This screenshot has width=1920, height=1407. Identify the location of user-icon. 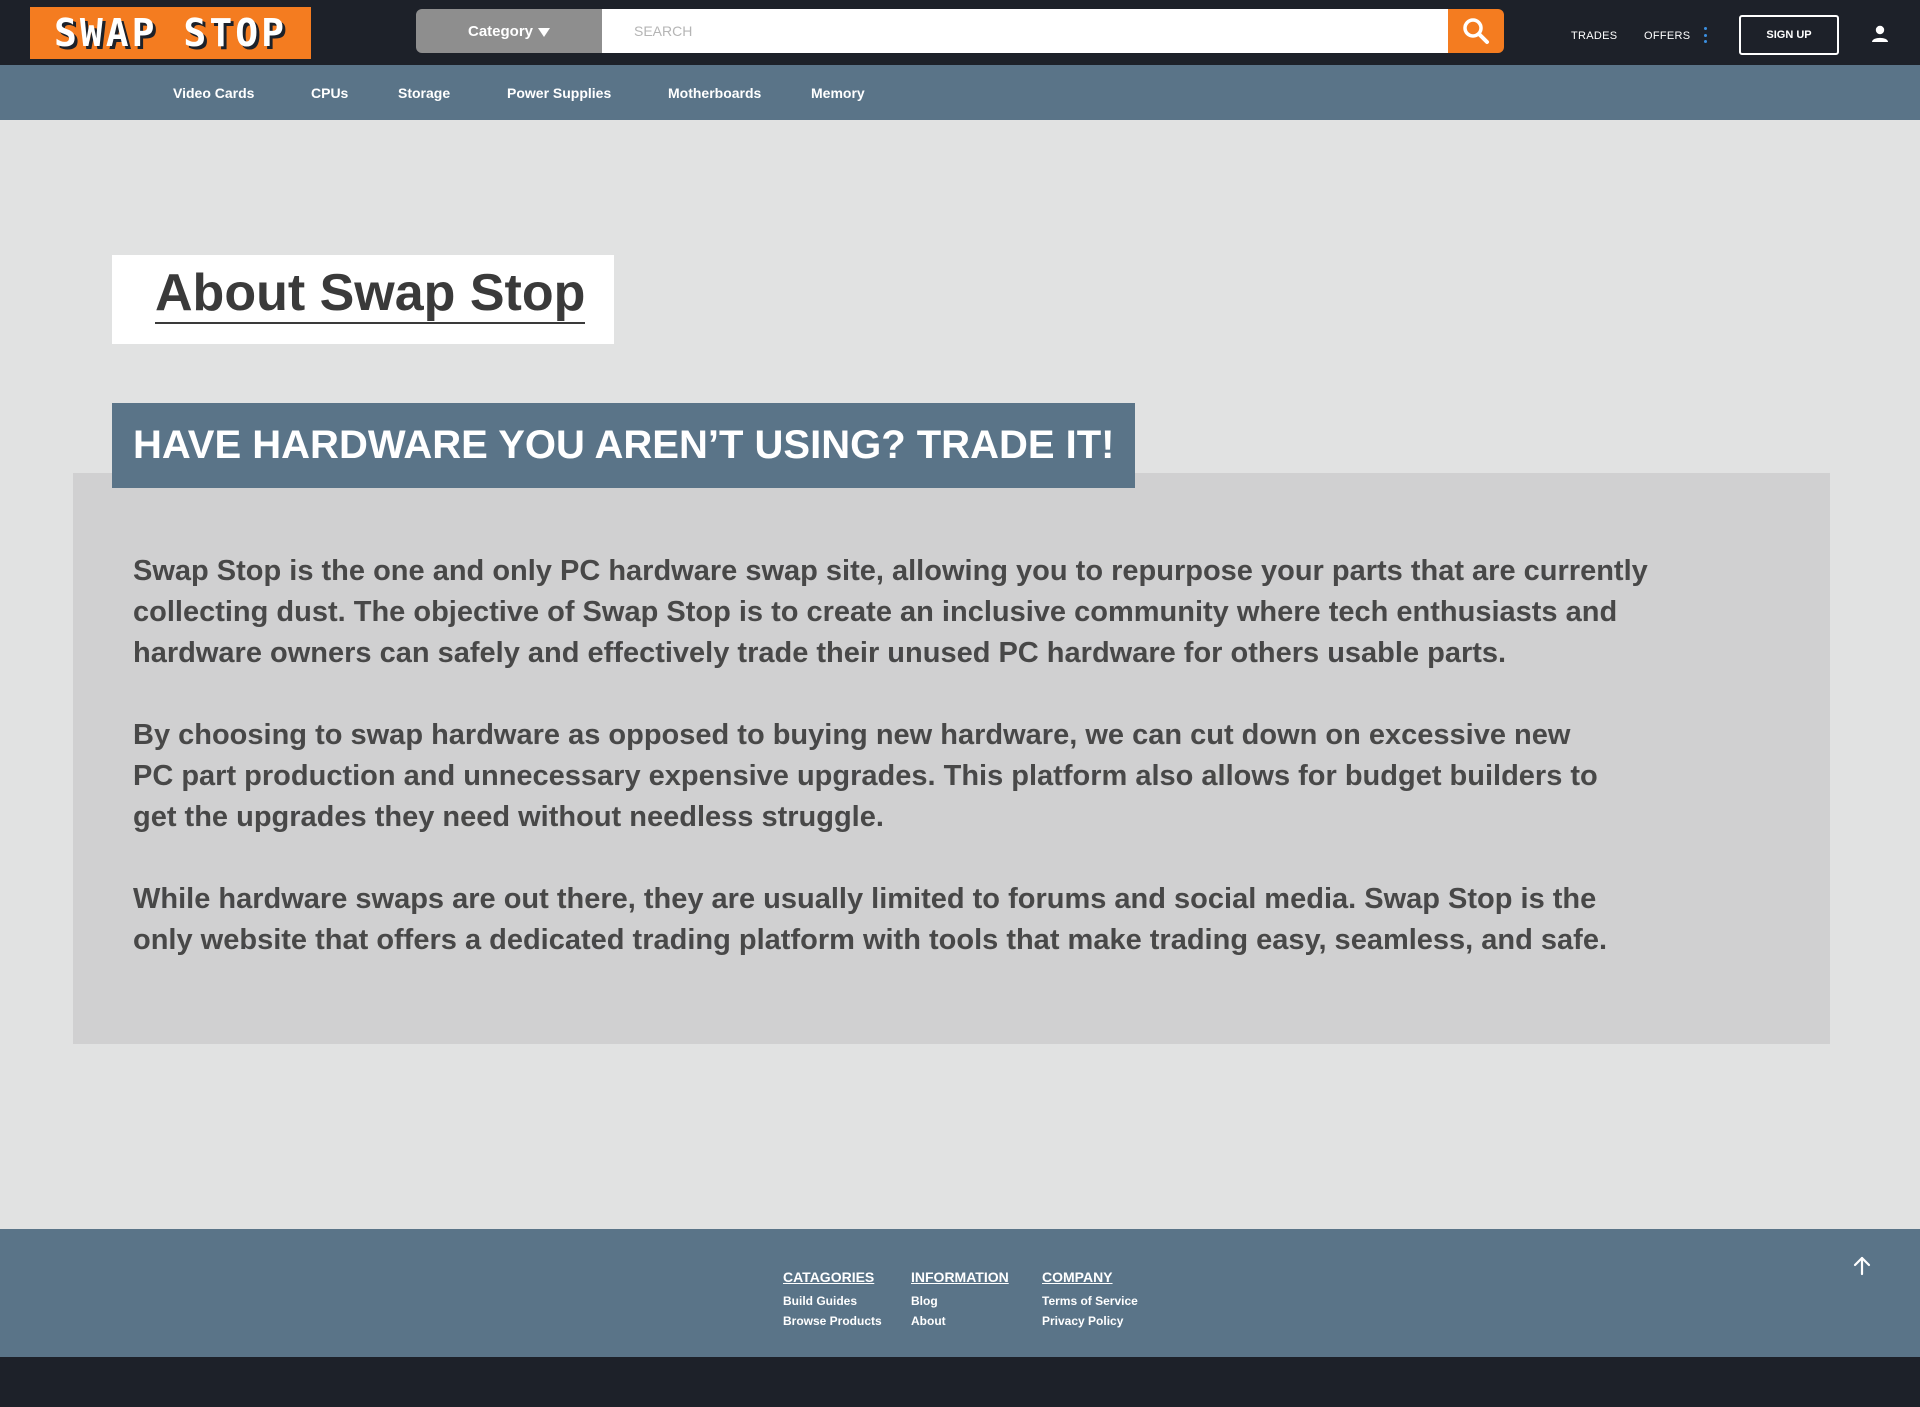
(1880, 34).